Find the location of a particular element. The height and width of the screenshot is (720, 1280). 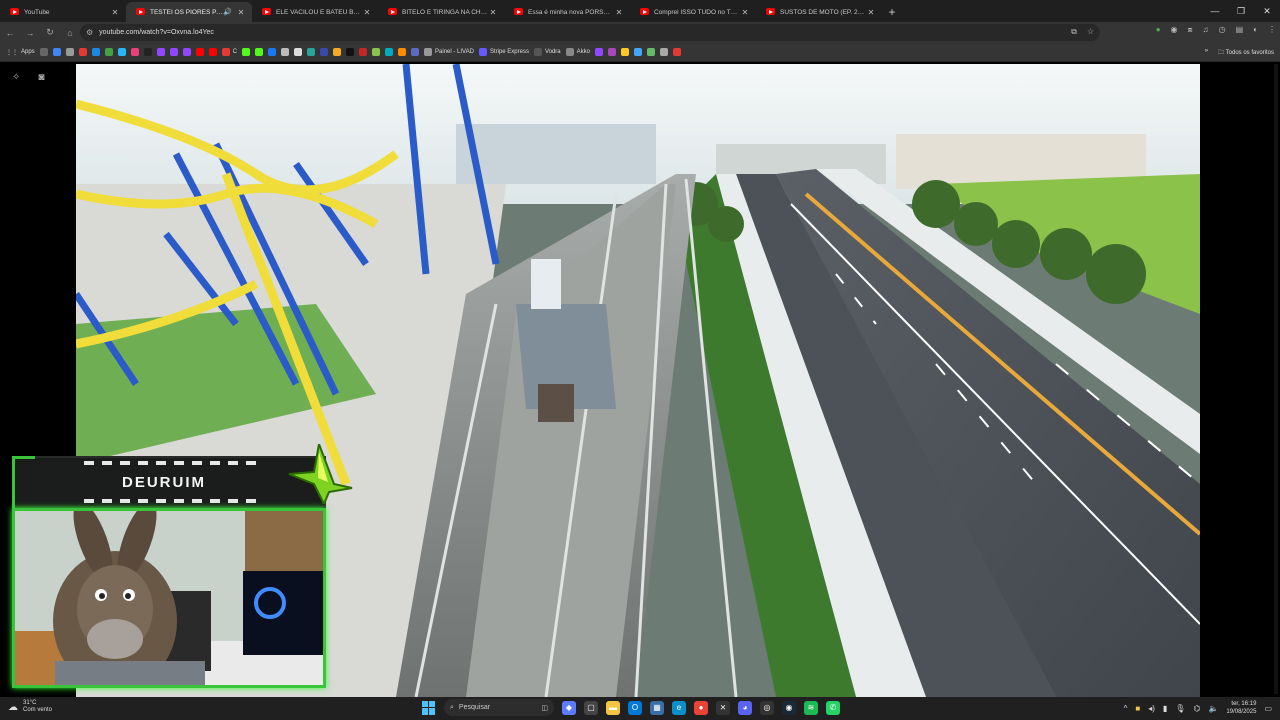

tab-video-6: SUSTOS DE MOTO (EP. 228) - Y ✕ is located at coordinates (819, 12).